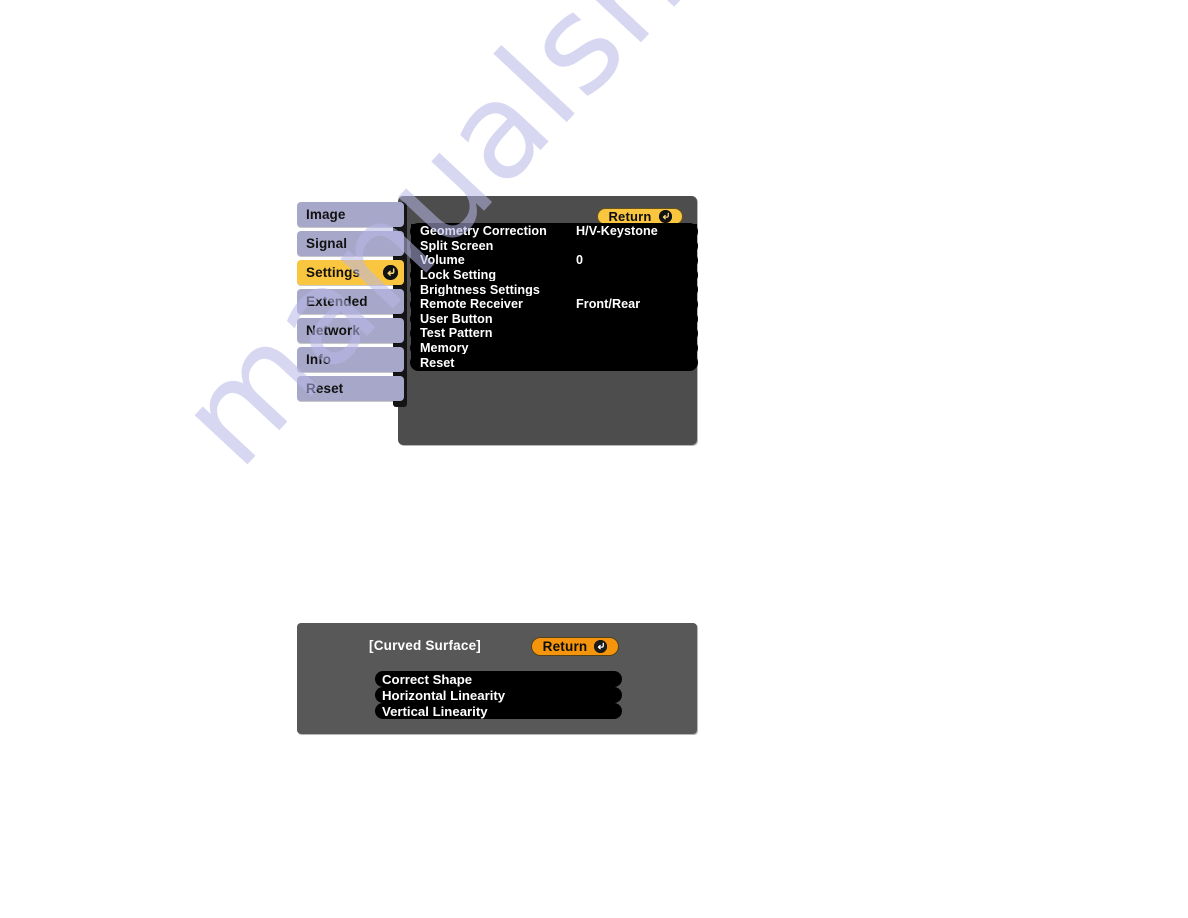  I want to click on menu-row: Reset, so click(554, 362).